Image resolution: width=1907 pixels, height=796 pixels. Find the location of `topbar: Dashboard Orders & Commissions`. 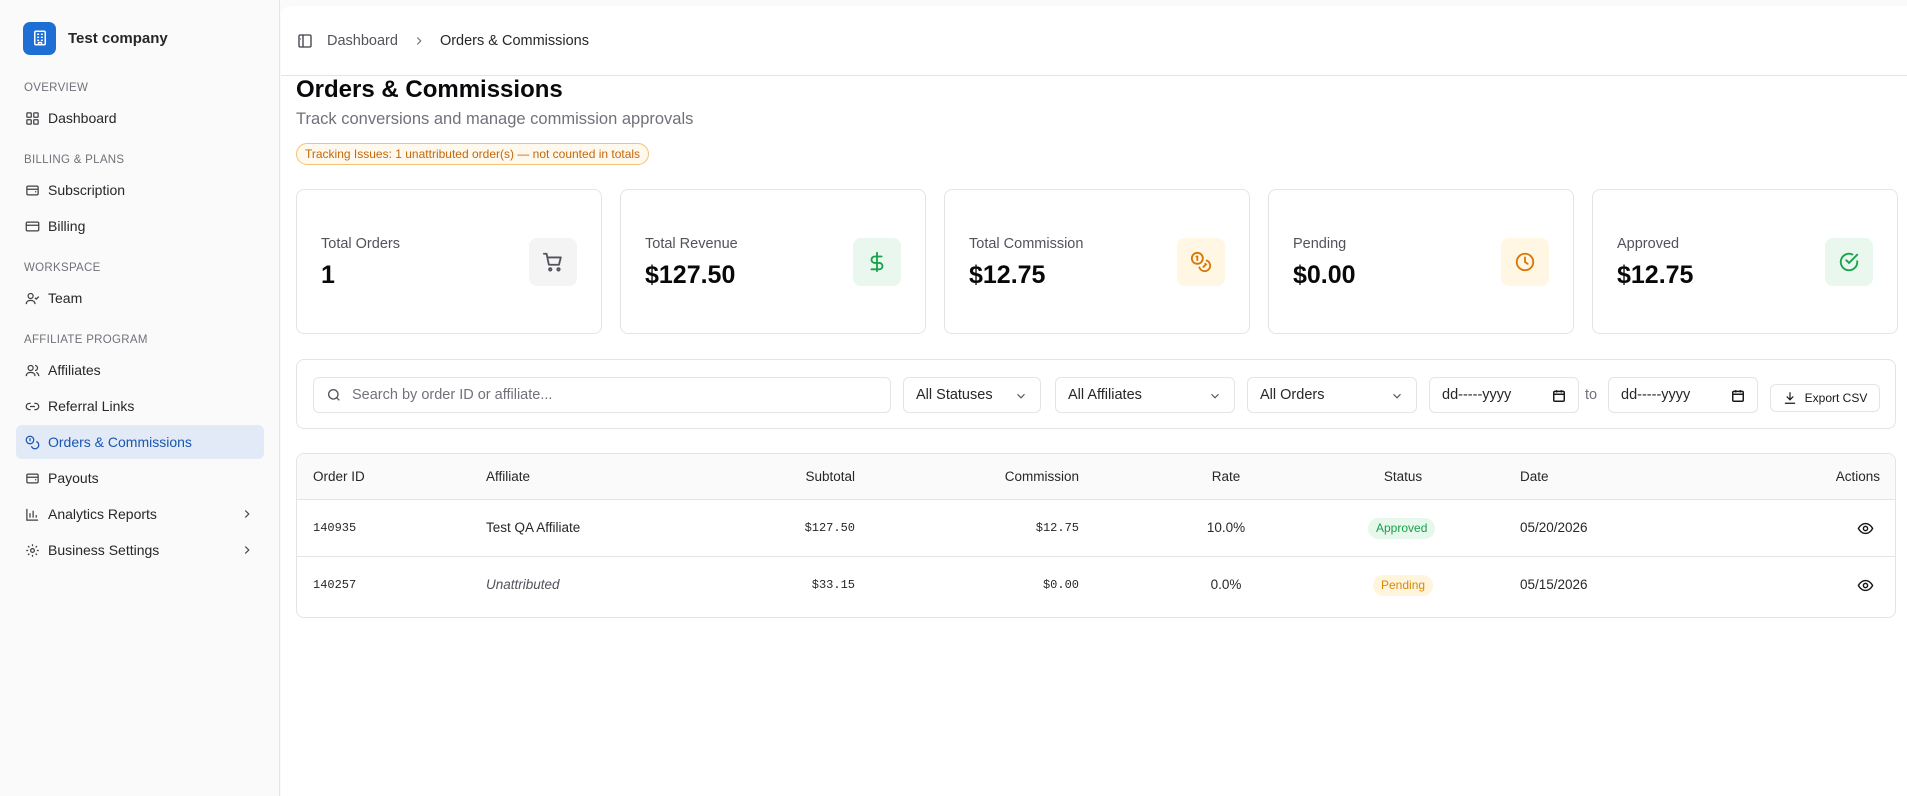

topbar: Dashboard Orders & Commissions is located at coordinates (1094, 41).